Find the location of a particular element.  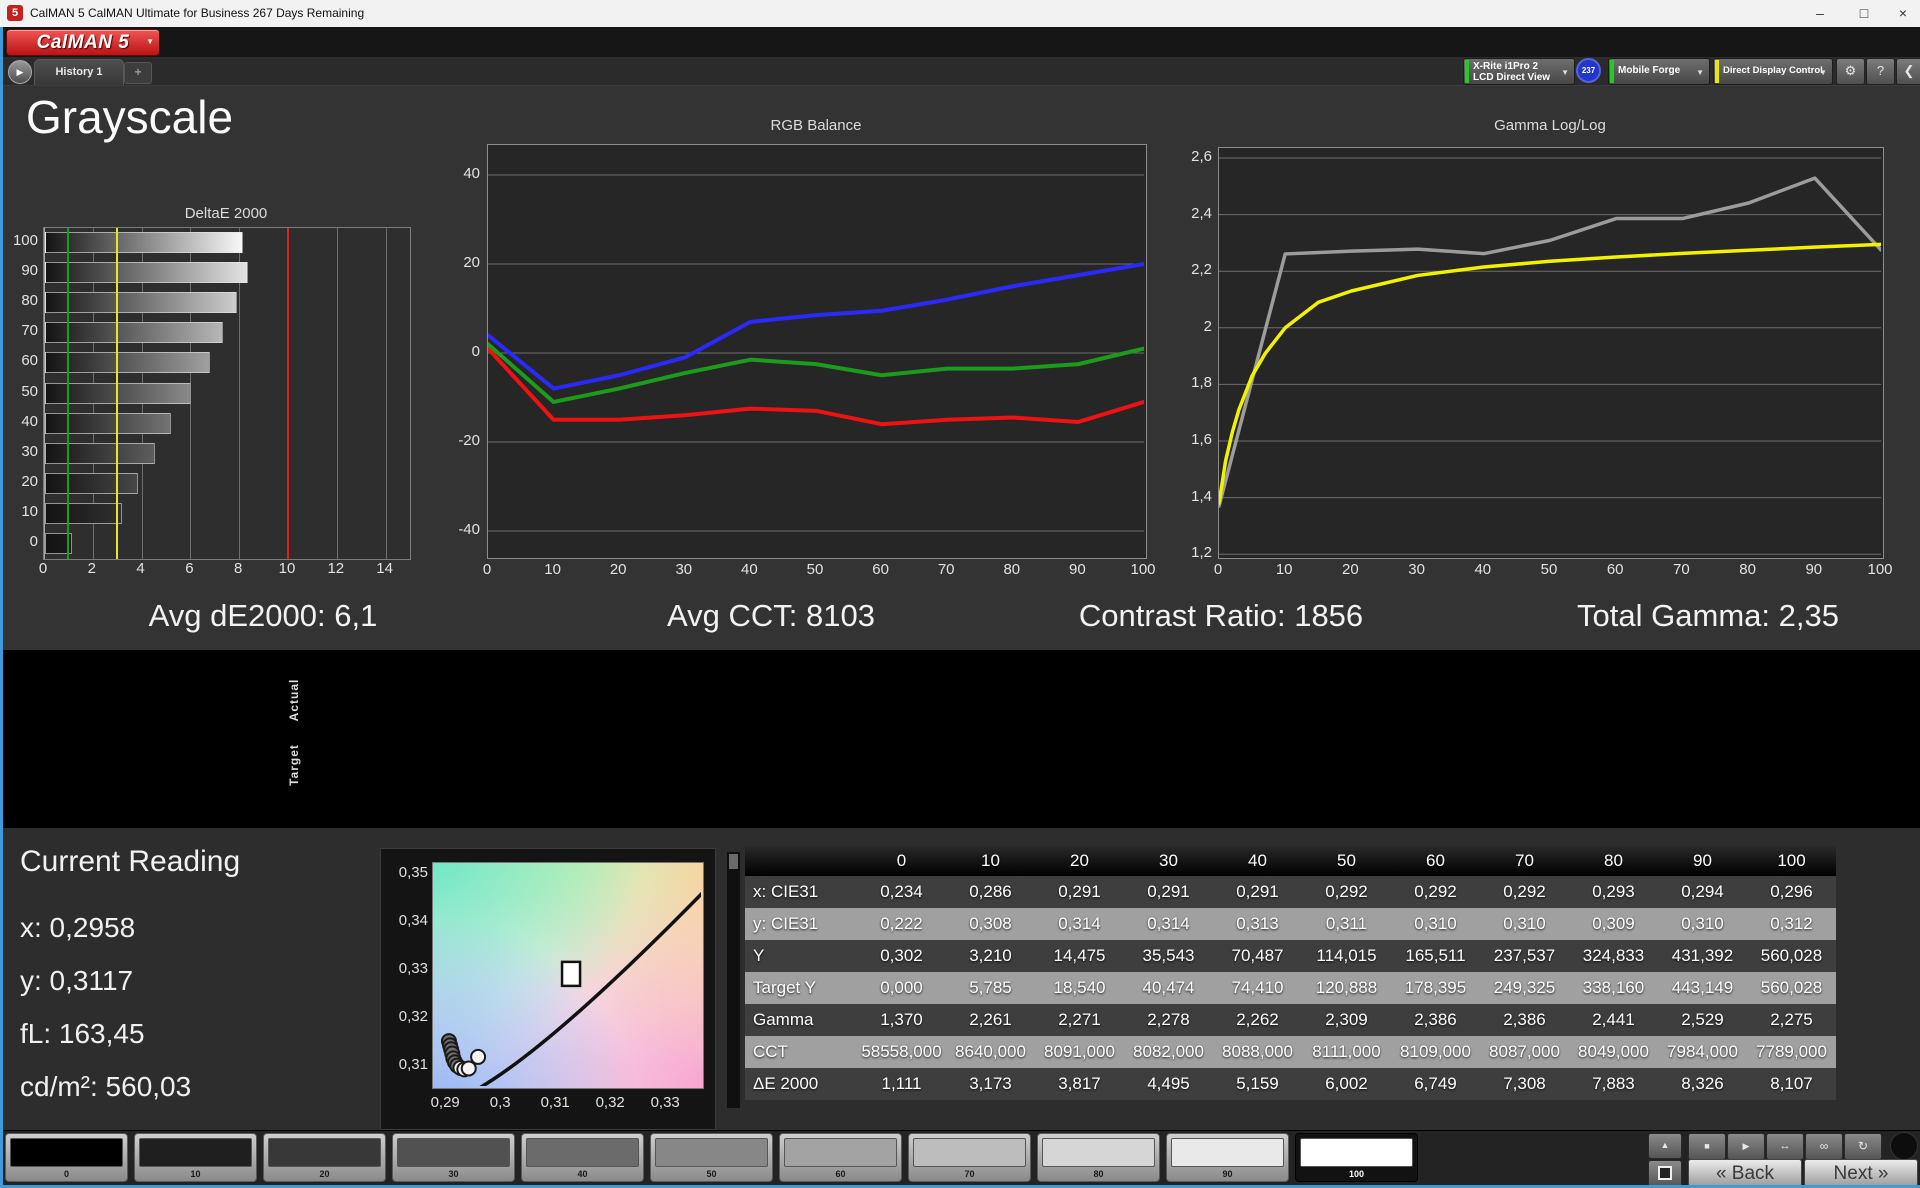

cie-xtick: 0,32 is located at coordinates (610, 1102).